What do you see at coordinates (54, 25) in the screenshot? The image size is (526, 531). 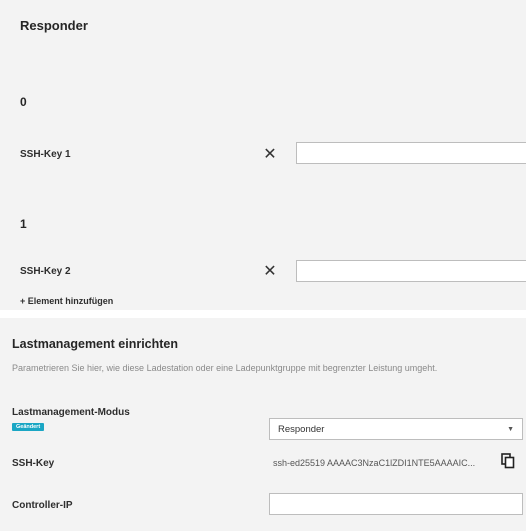 I see `responder-panel-title: Responder` at bounding box center [54, 25].